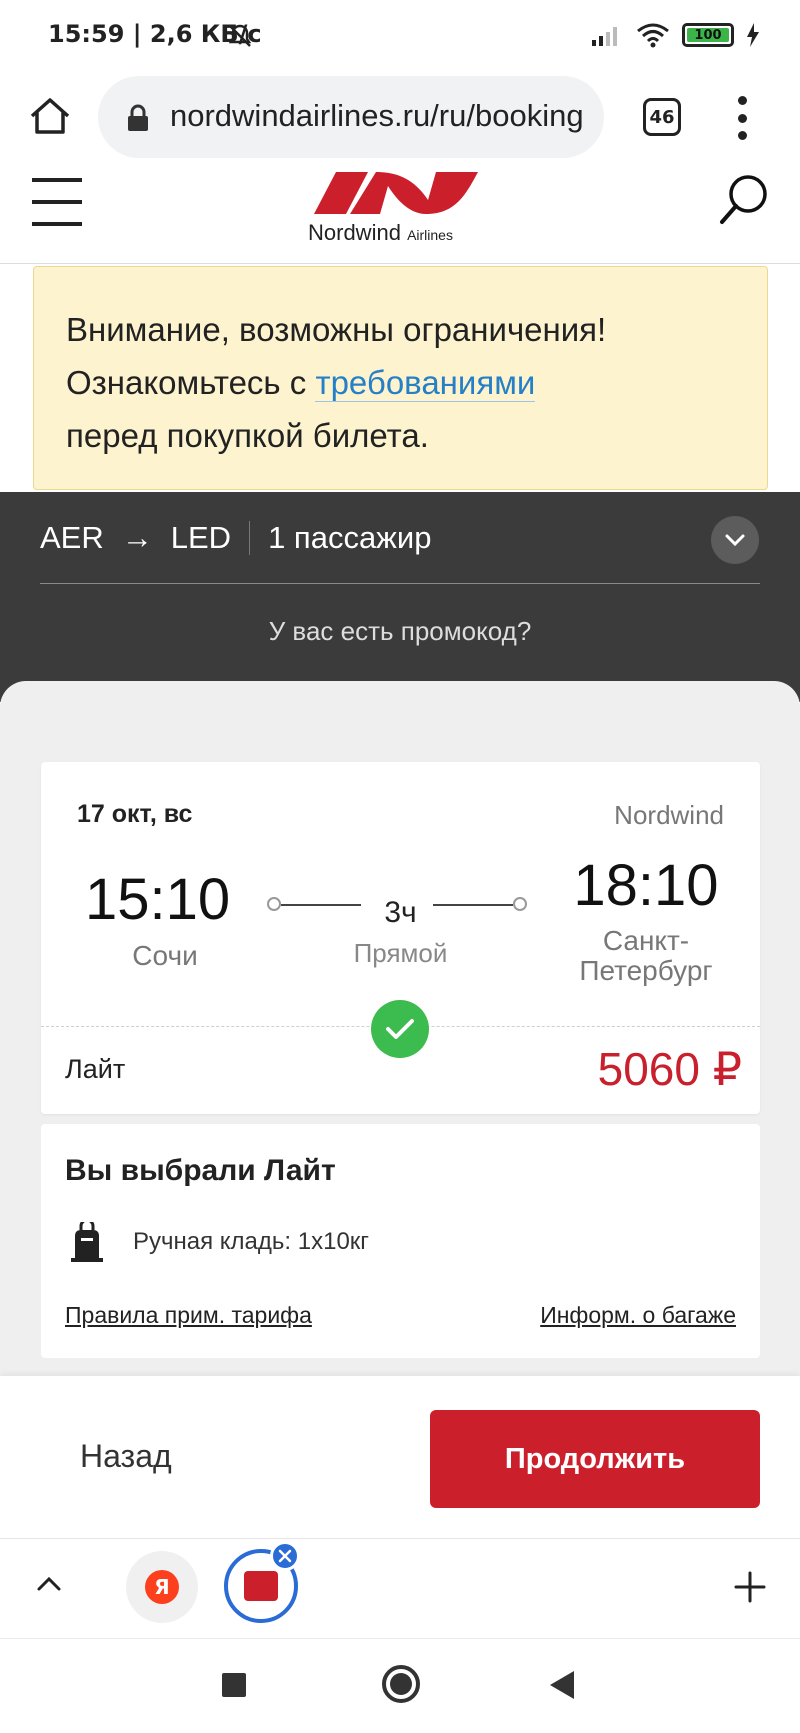 This screenshot has height=1733, width=800. What do you see at coordinates (57, 202) in the screenshot?
I see `hamburger-icon` at bounding box center [57, 202].